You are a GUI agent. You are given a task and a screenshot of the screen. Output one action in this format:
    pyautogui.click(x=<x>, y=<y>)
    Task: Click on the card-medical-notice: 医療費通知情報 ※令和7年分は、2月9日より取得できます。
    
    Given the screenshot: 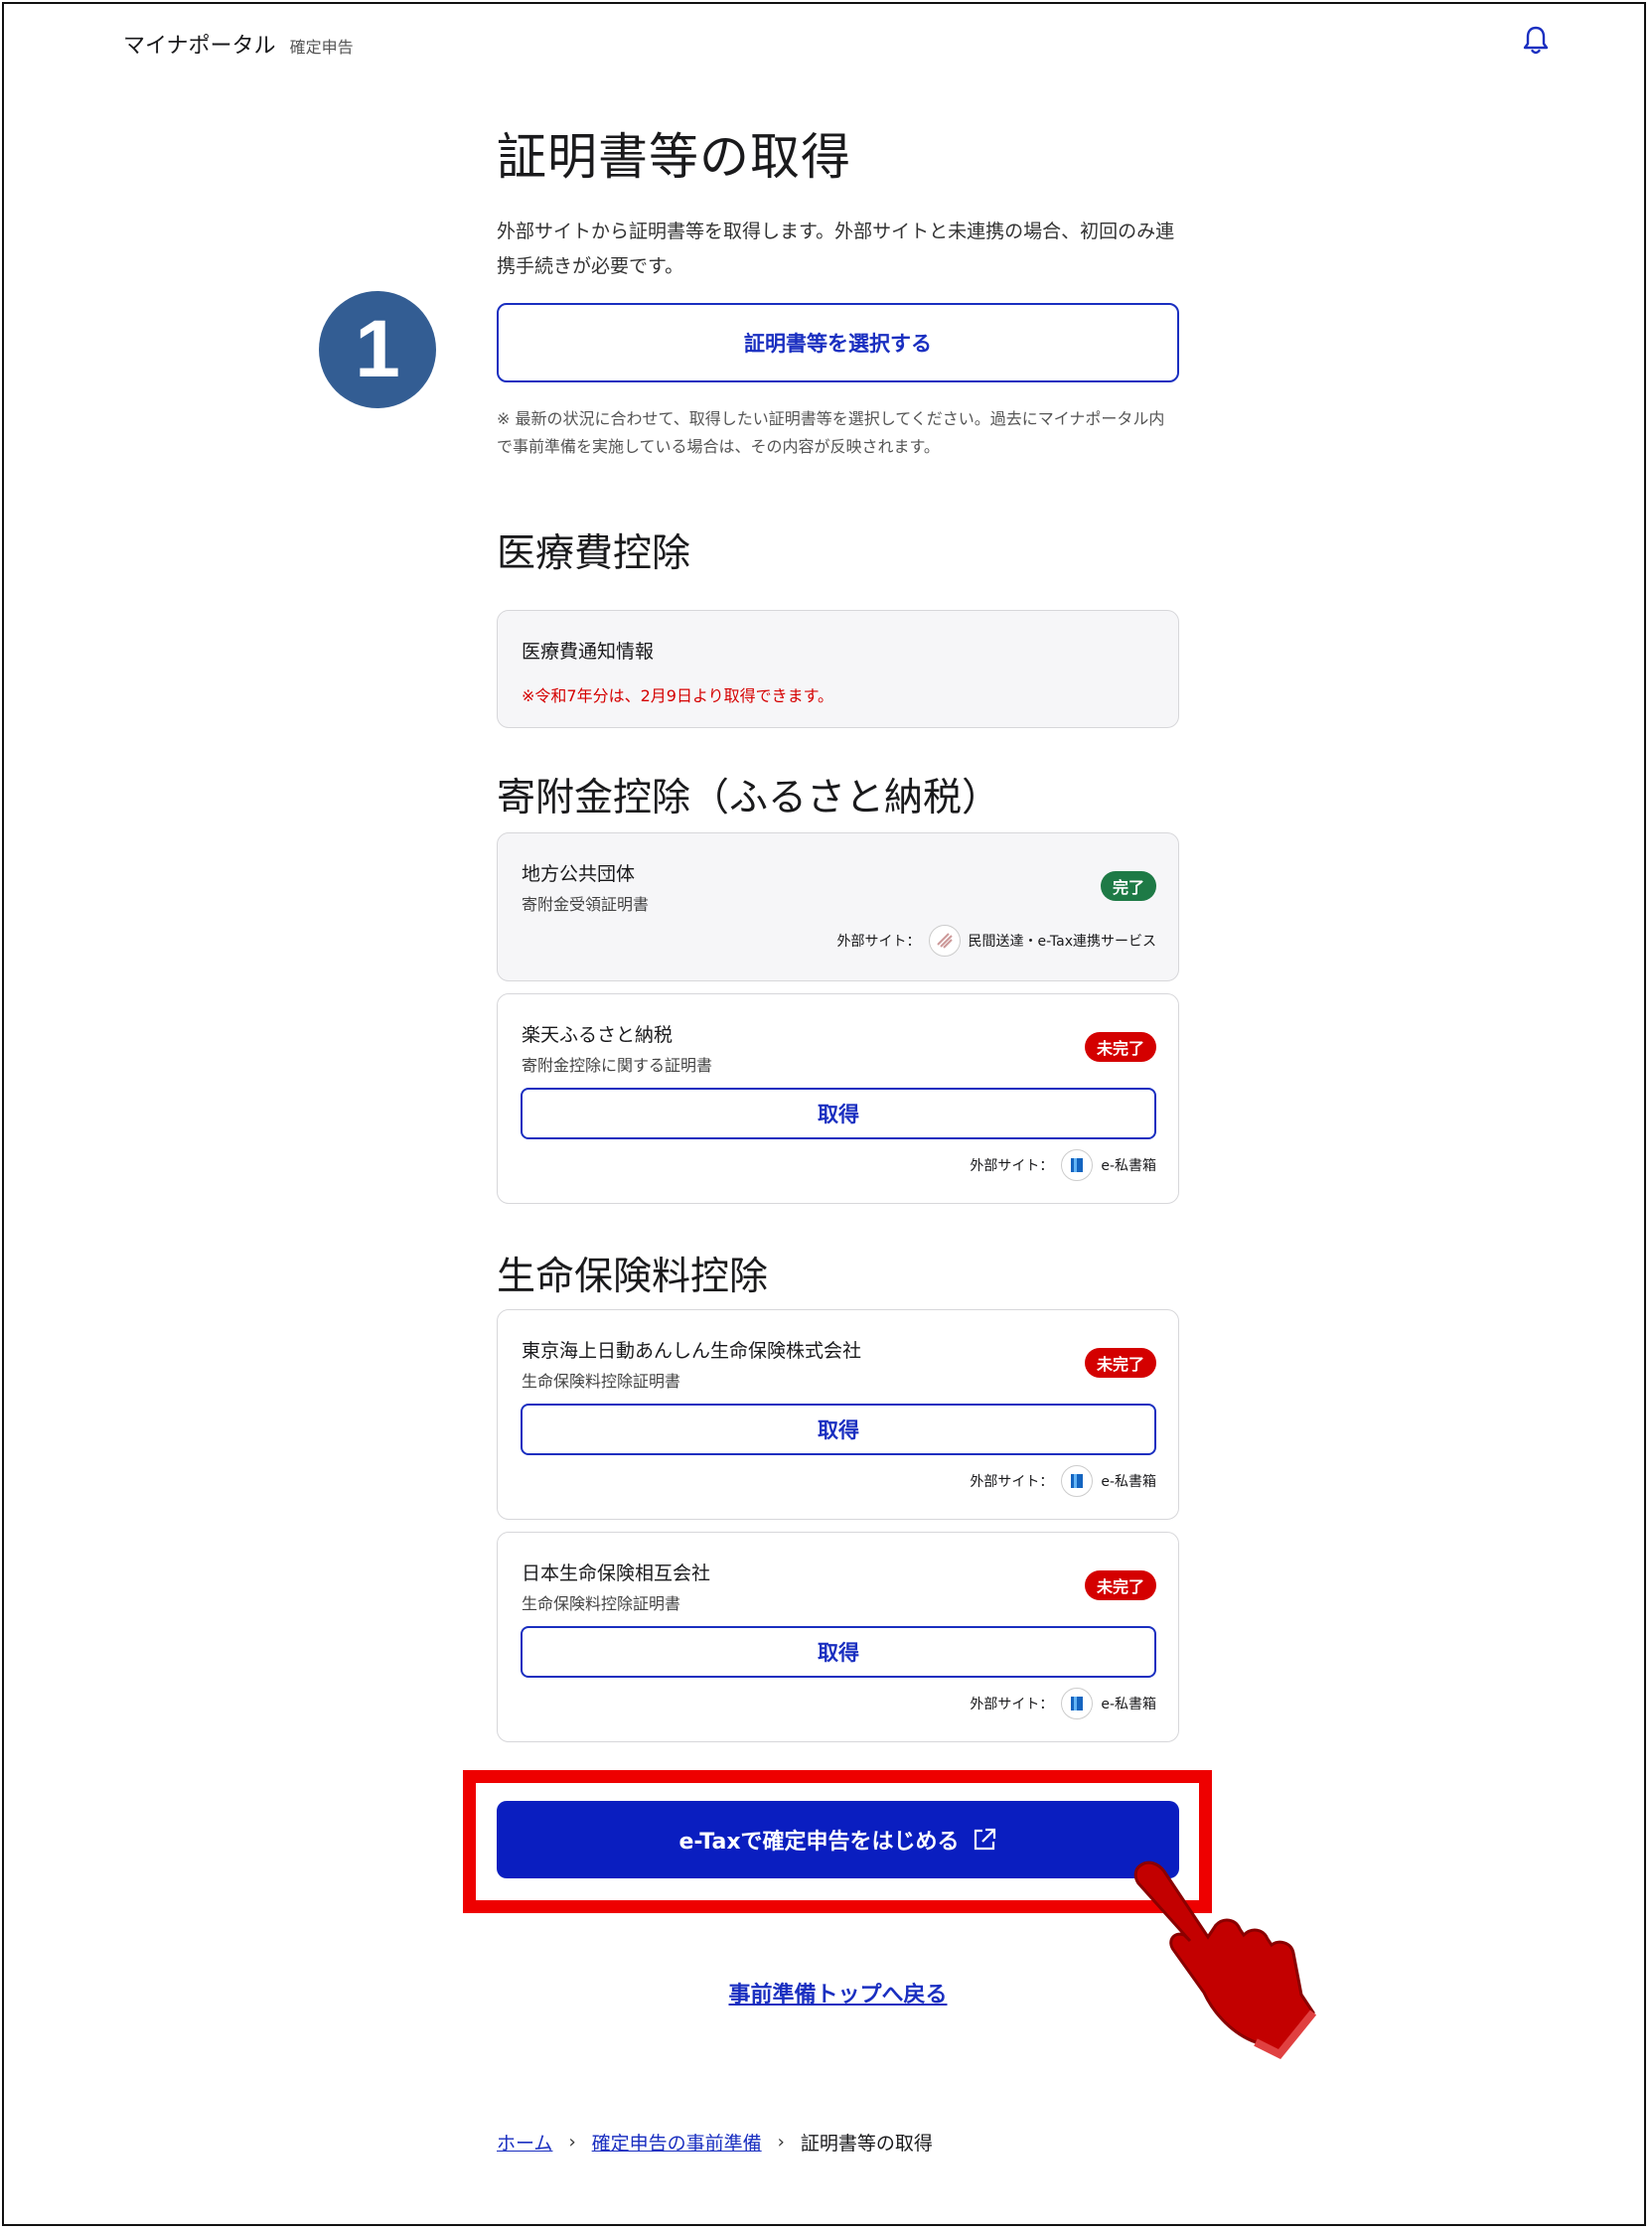 What is the action you would take?
    pyautogui.click(x=838, y=669)
    